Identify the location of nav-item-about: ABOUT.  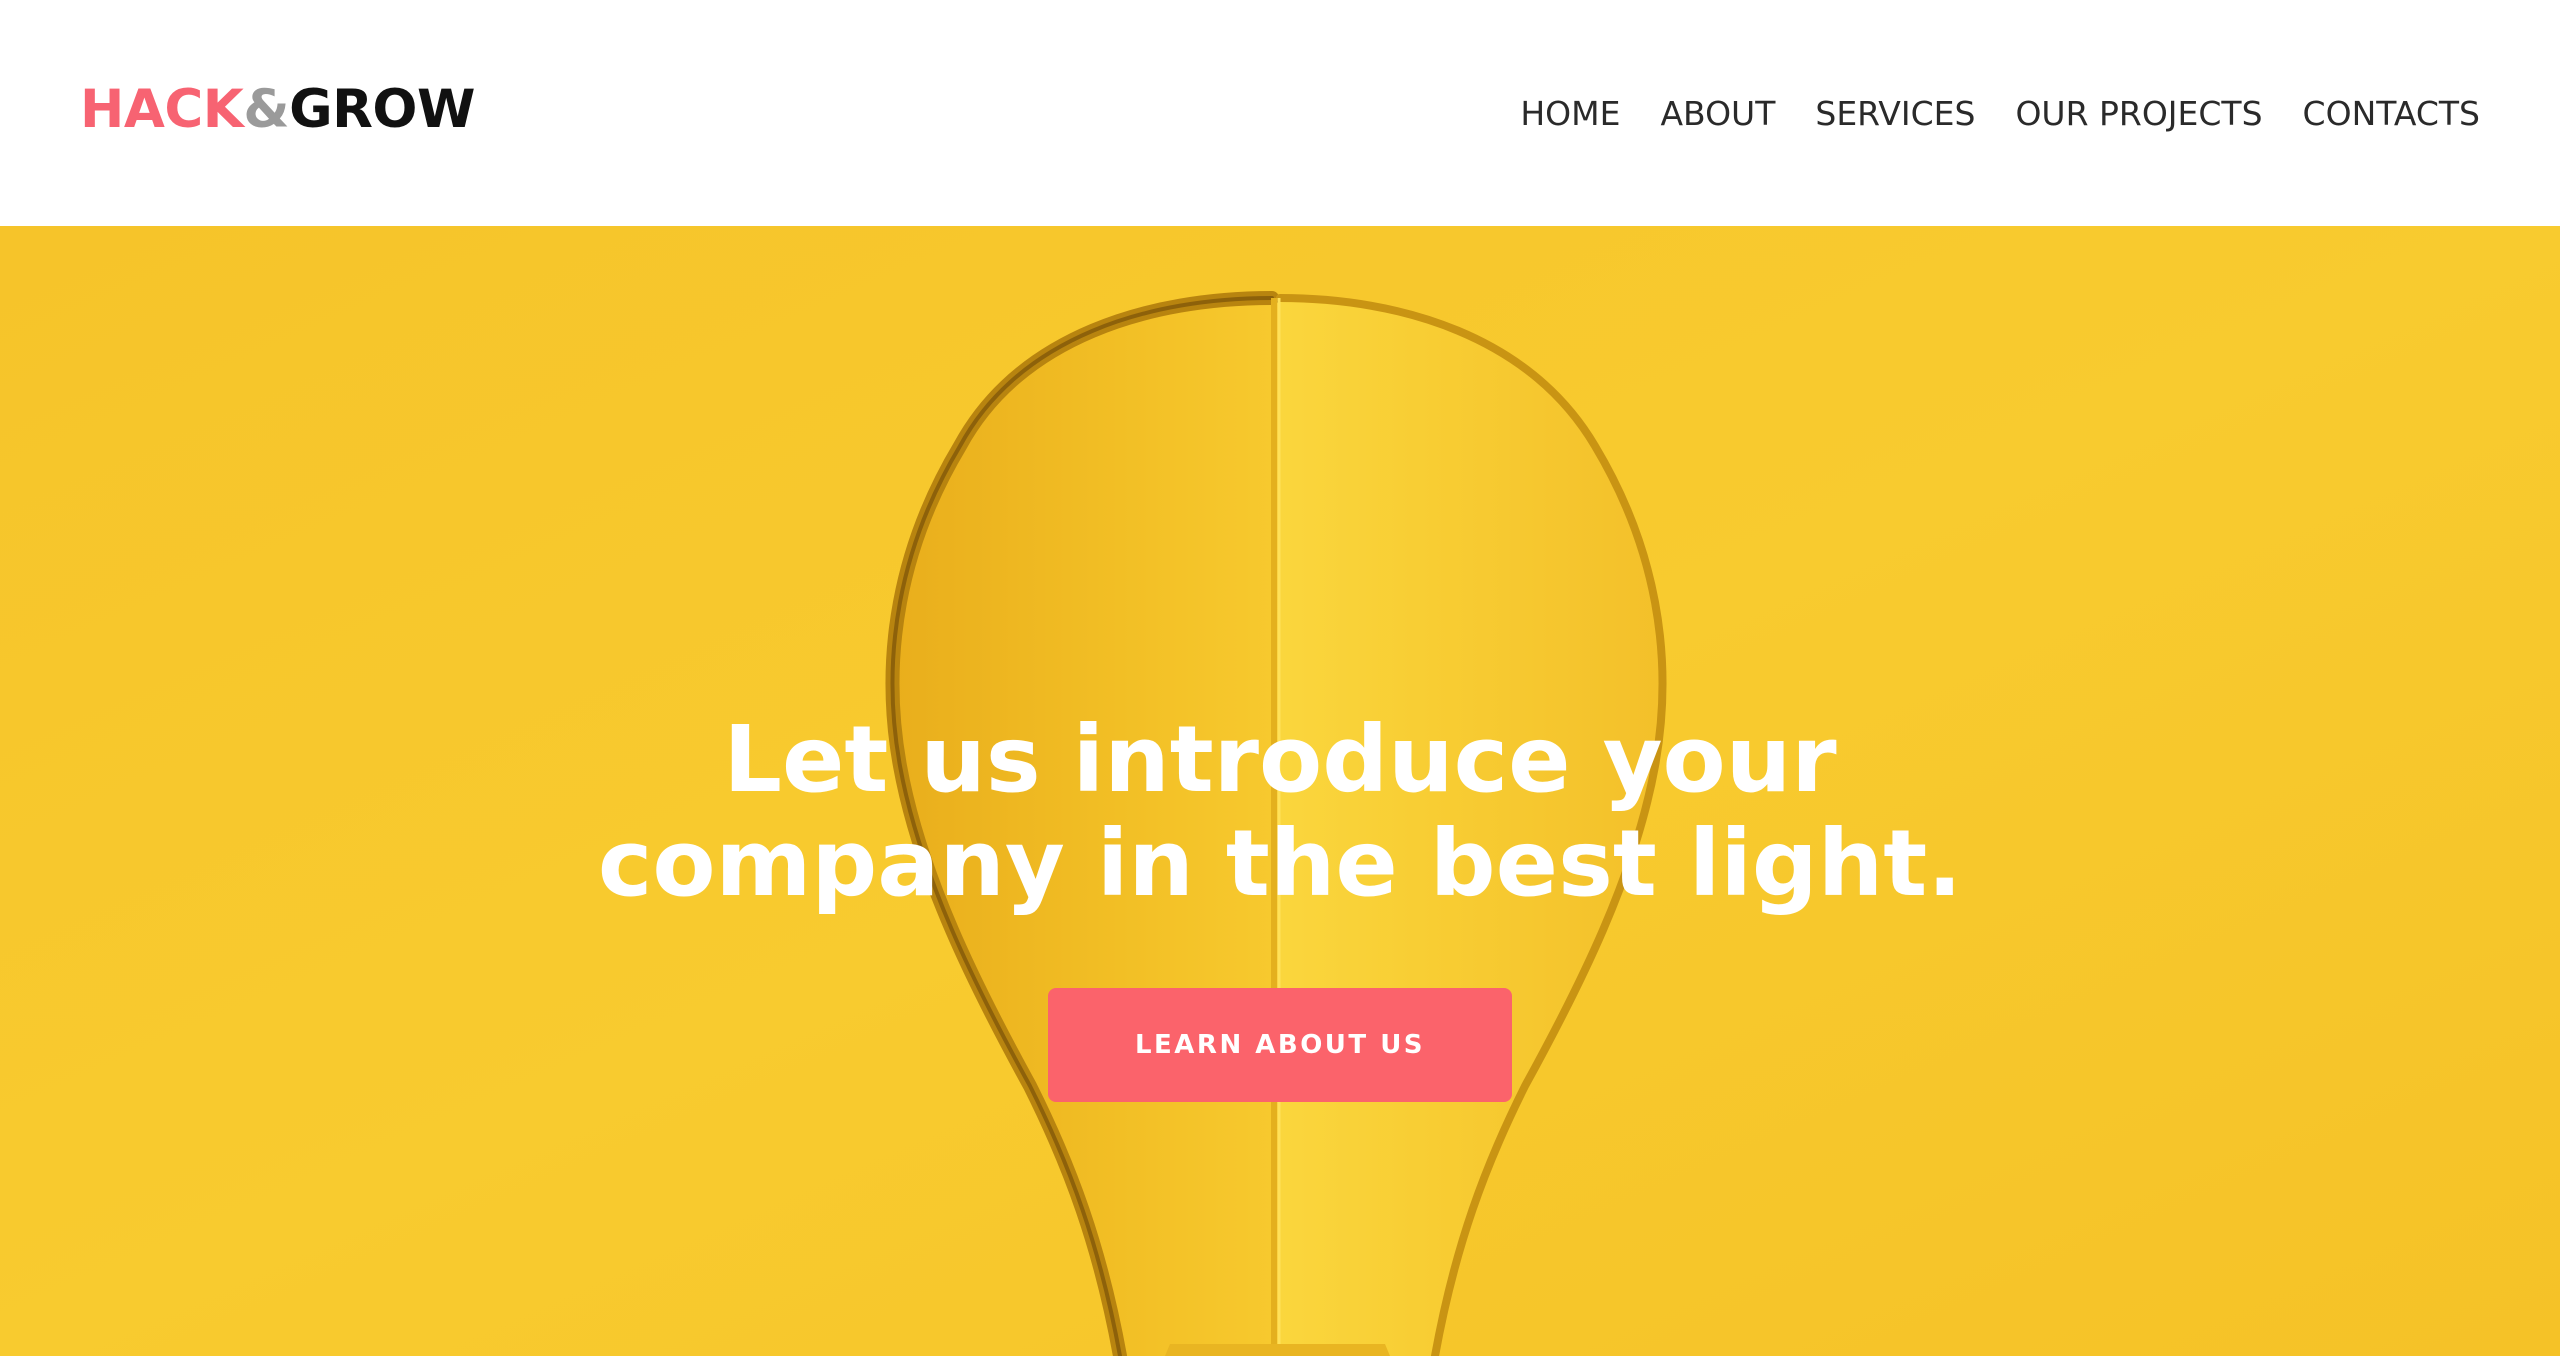
(1717, 114).